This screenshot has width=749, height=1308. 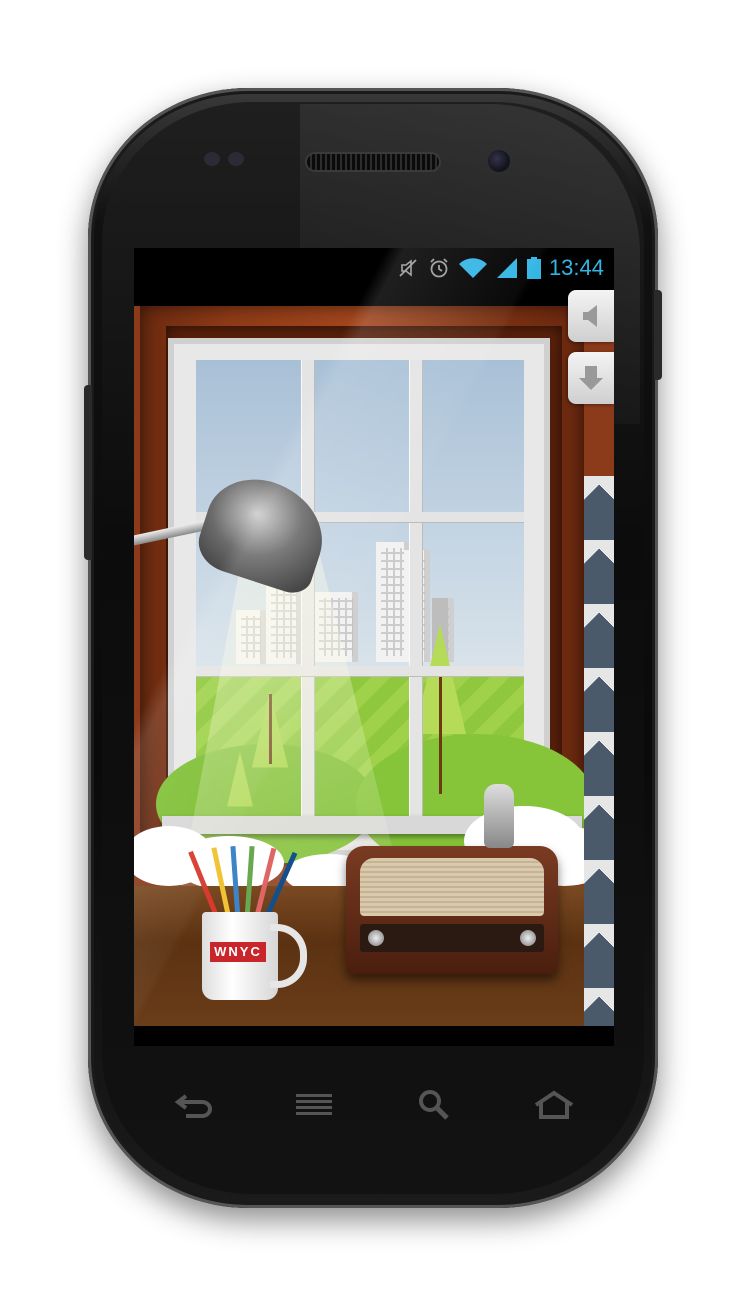 I want to click on download-button, so click(x=591, y=378).